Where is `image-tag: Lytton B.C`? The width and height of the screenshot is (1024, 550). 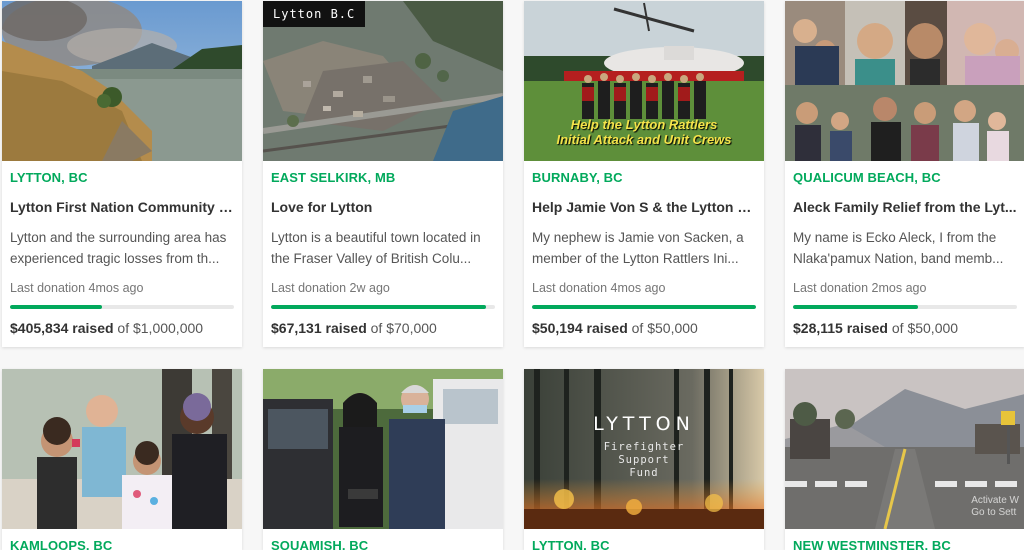
image-tag: Lytton B.C is located at coordinates (314, 14).